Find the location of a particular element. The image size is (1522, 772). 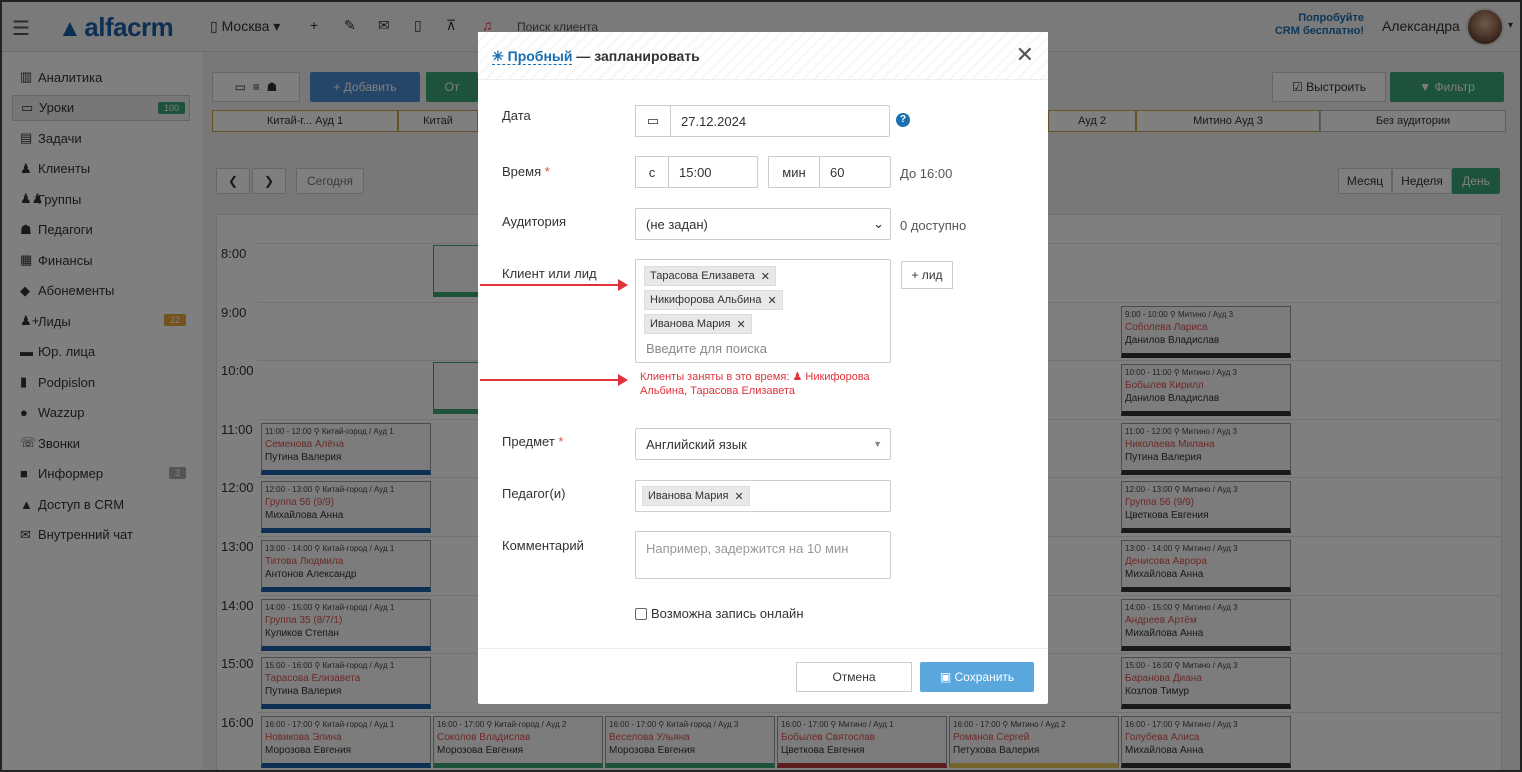

duration-prefix: мин is located at coordinates (794, 172).